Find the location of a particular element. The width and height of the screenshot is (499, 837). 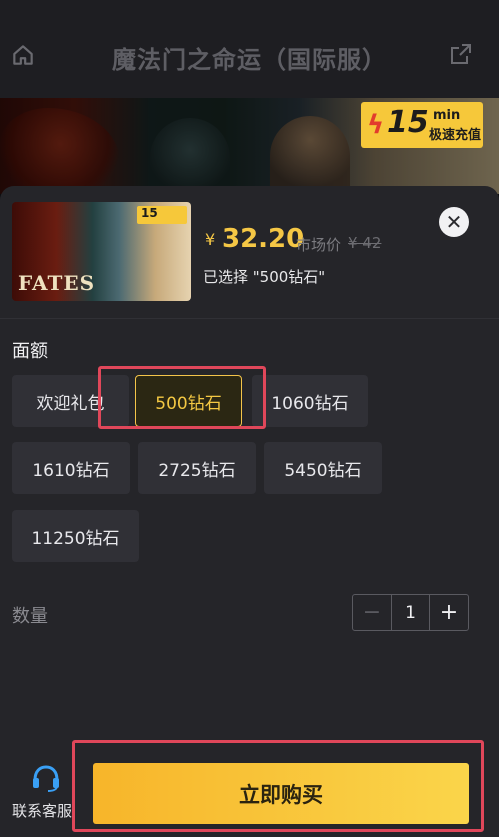

option-11250-diamonds: 11250钻石 is located at coordinates (75, 536).